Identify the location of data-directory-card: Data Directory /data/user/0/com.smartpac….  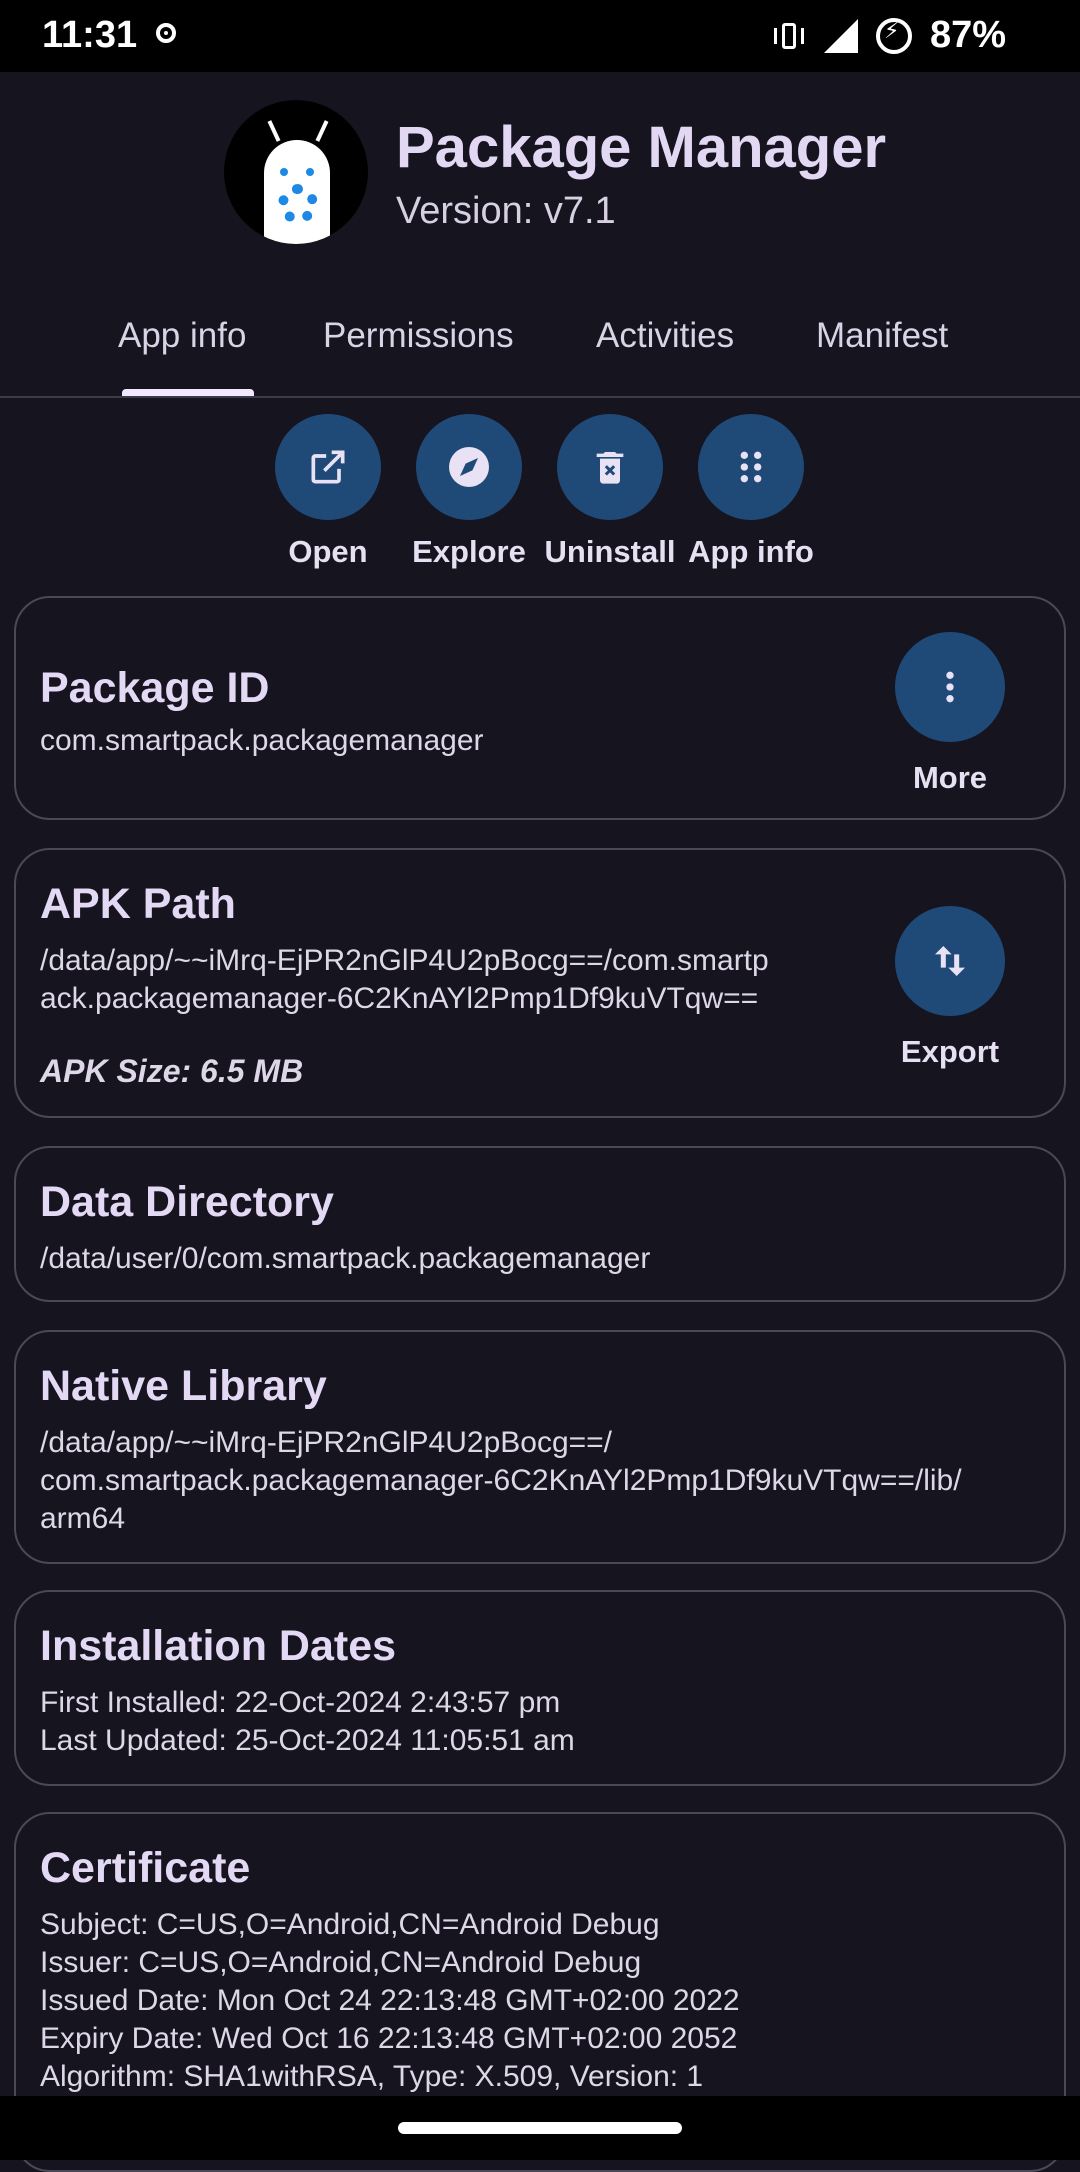
(540, 1224).